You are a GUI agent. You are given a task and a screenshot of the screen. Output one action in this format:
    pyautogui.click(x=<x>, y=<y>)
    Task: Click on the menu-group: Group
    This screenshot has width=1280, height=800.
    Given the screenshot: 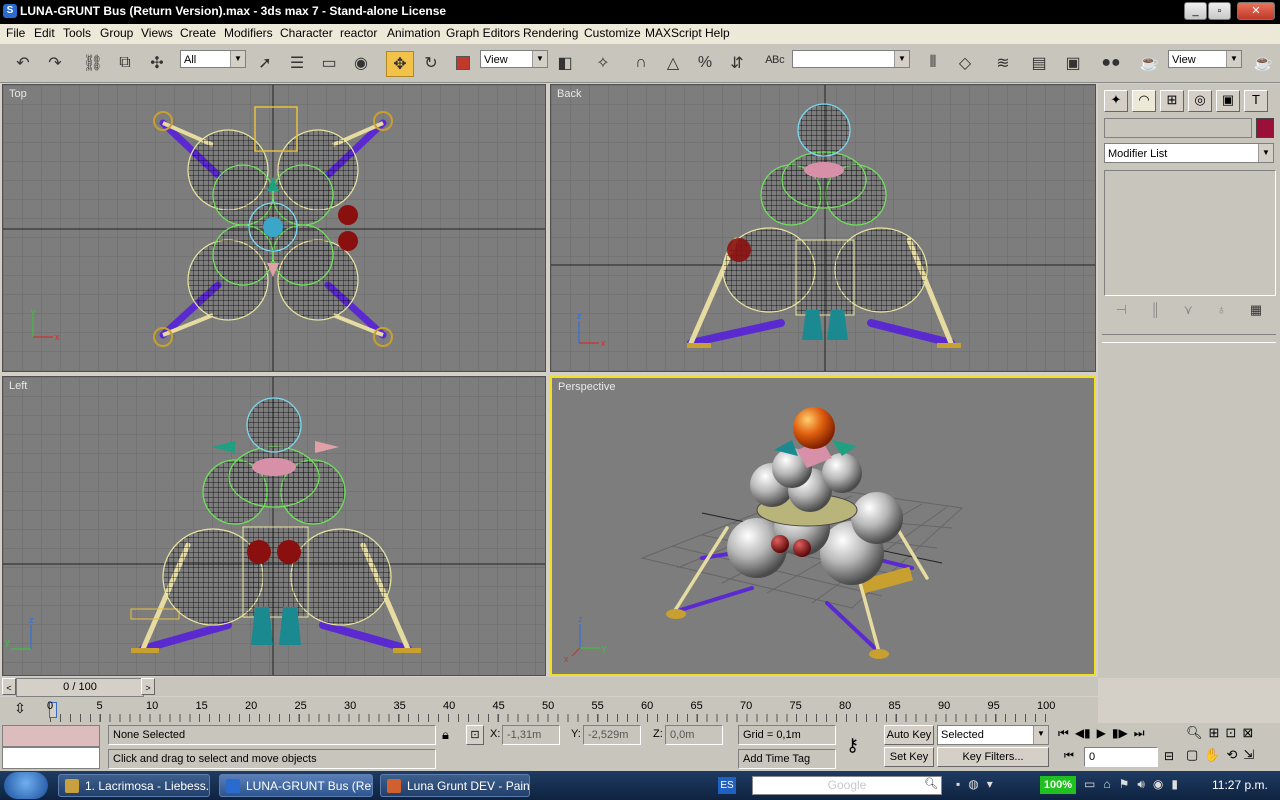 What is the action you would take?
    pyautogui.click(x=116, y=33)
    